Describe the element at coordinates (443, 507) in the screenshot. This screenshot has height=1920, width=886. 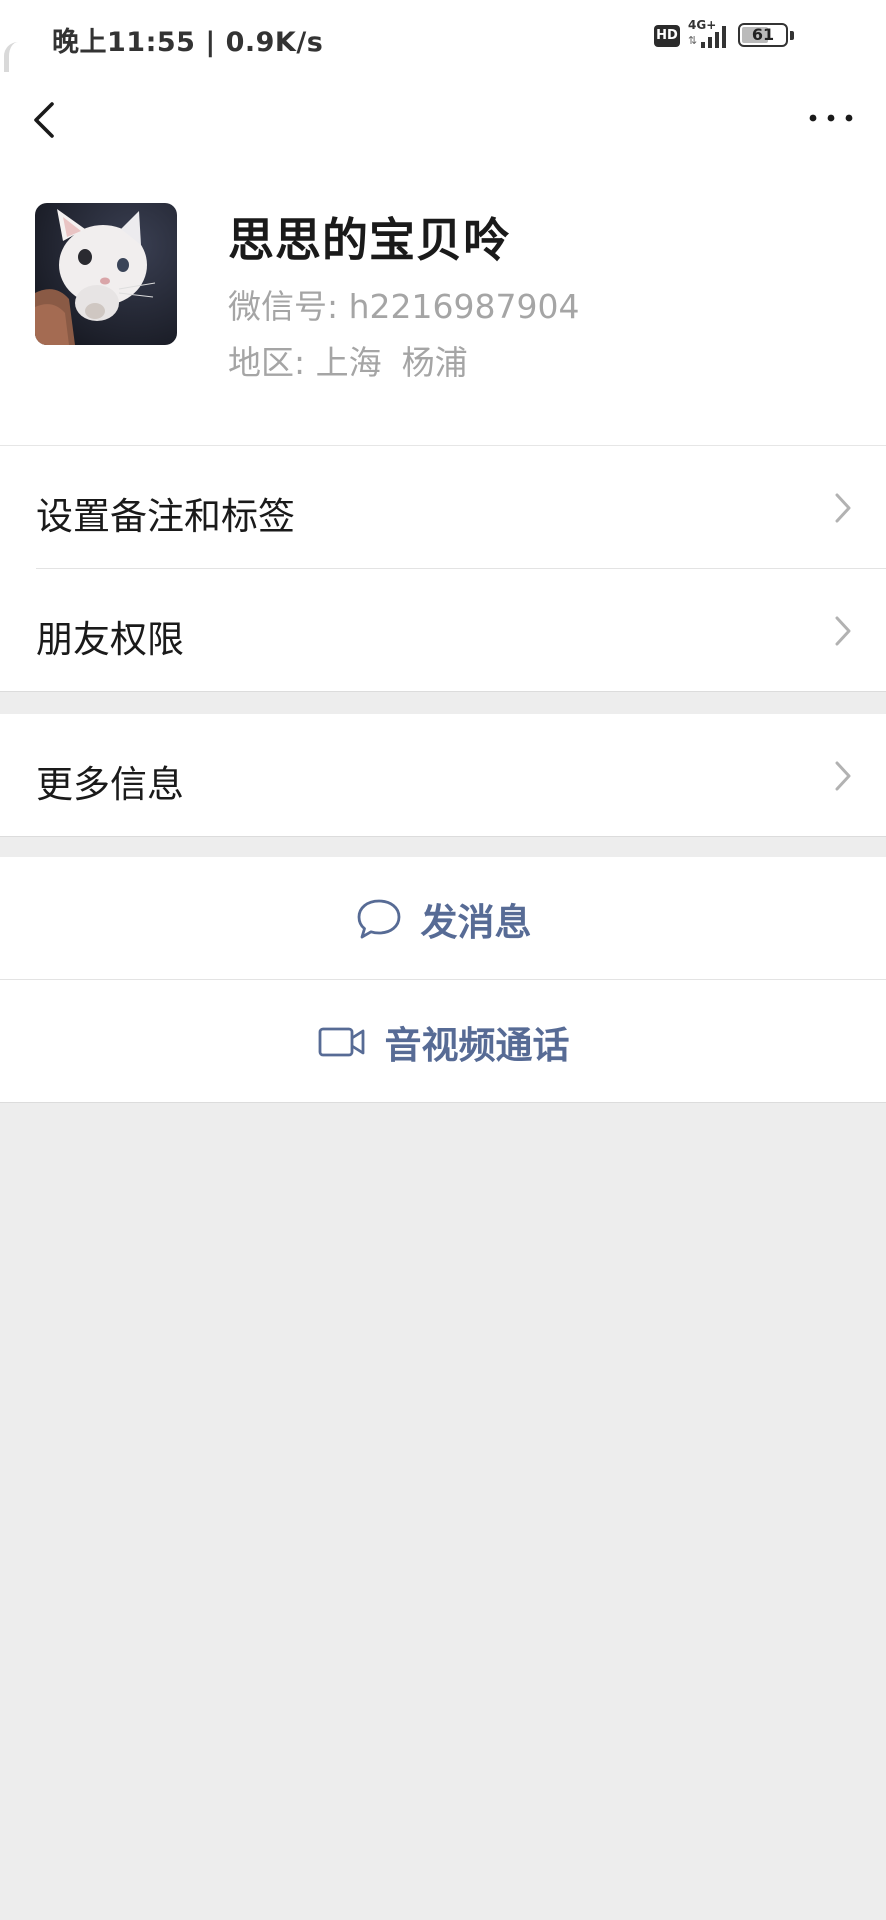
I see `set-remark-and-tags-item: 设置备注和标签` at that location.